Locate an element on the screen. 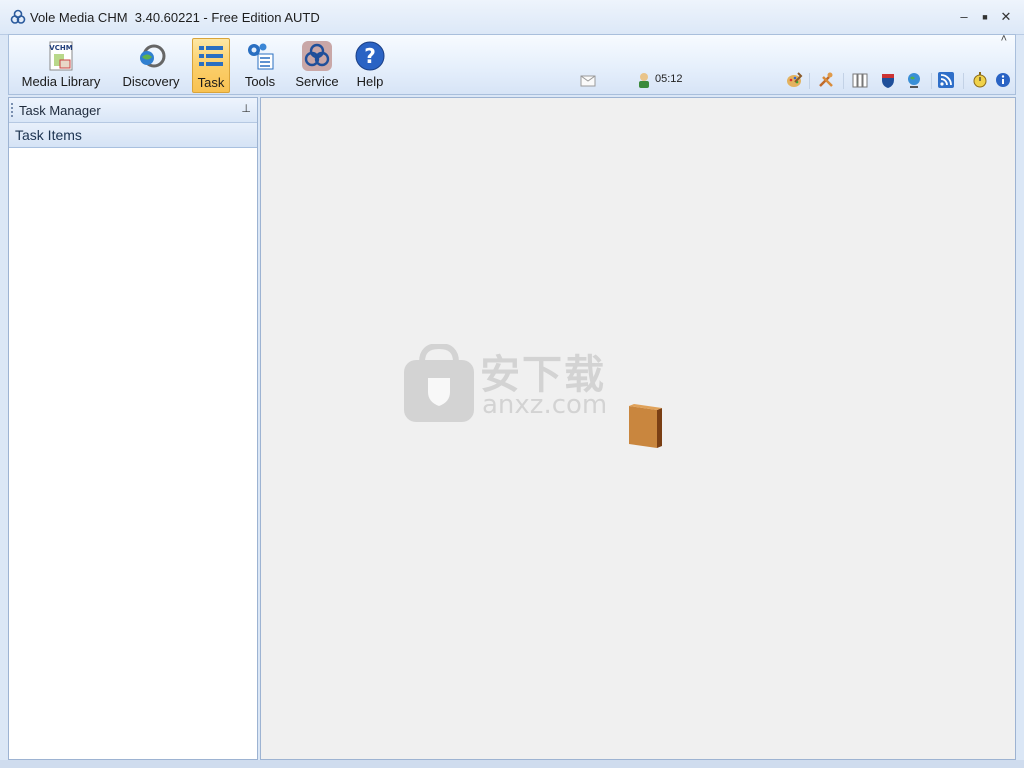 The height and width of the screenshot is (768, 1024). task-items-label: Task Items is located at coordinates (48, 135).